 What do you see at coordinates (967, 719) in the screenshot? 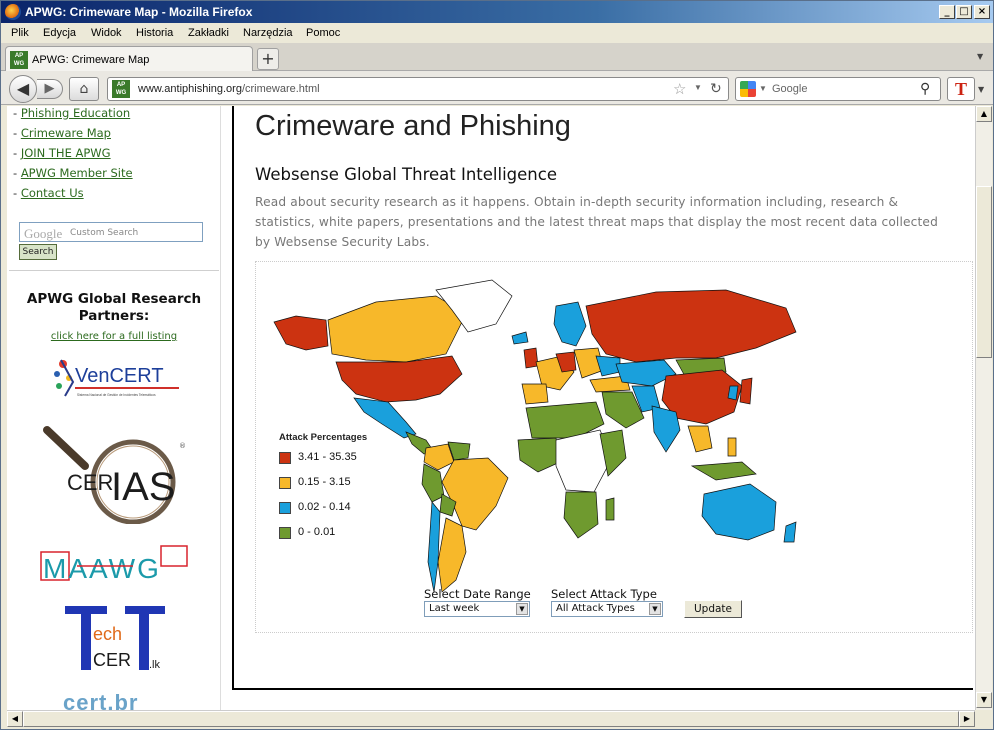
I see `scroll-right-icon: ▶` at bounding box center [967, 719].